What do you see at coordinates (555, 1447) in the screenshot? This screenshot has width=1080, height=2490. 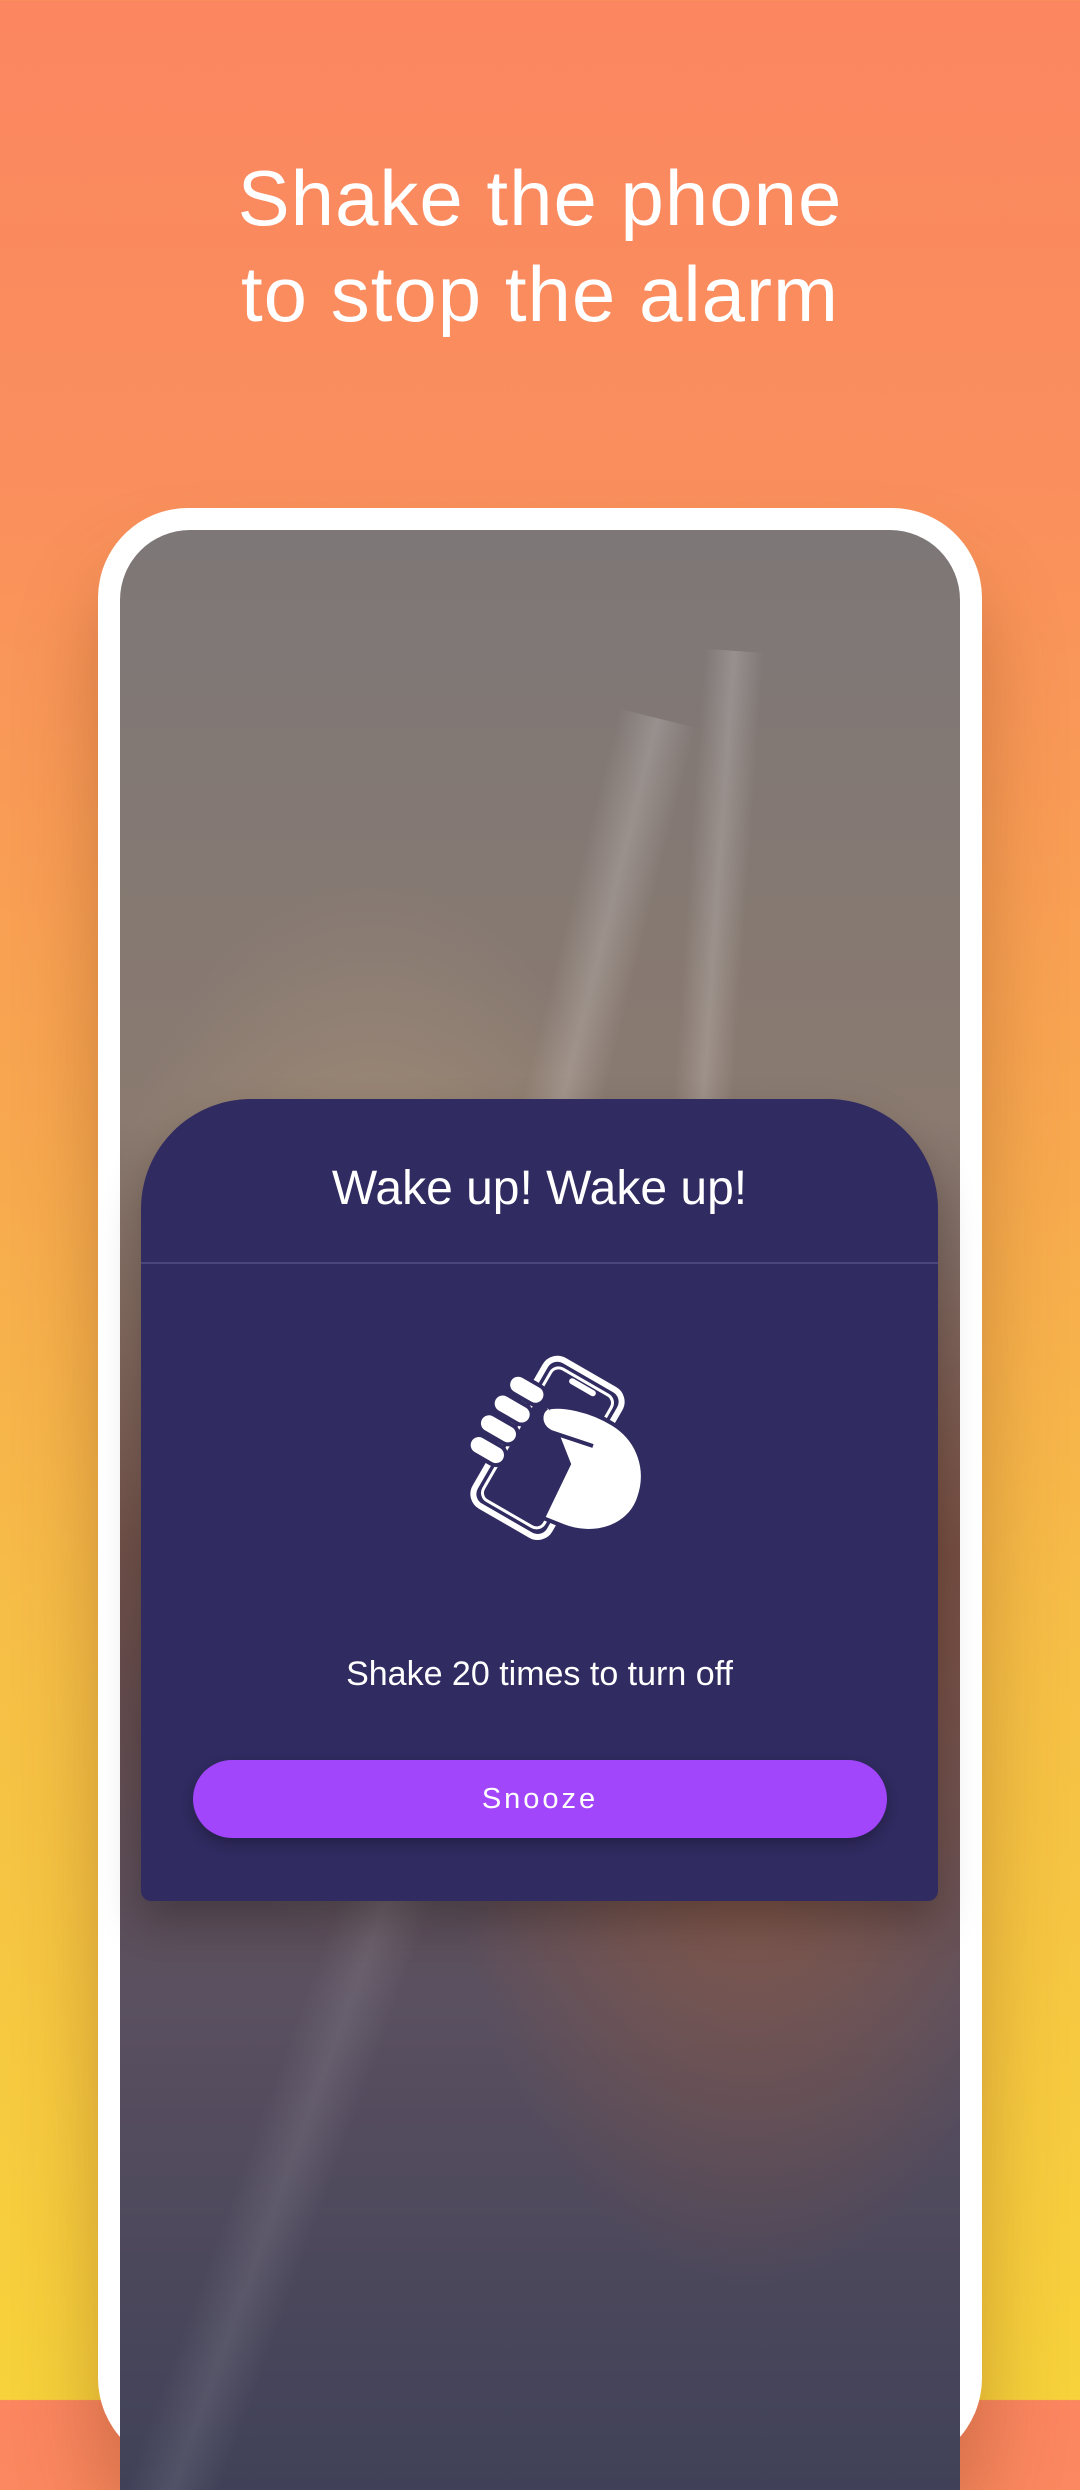 I see `shake-phone-icon` at bounding box center [555, 1447].